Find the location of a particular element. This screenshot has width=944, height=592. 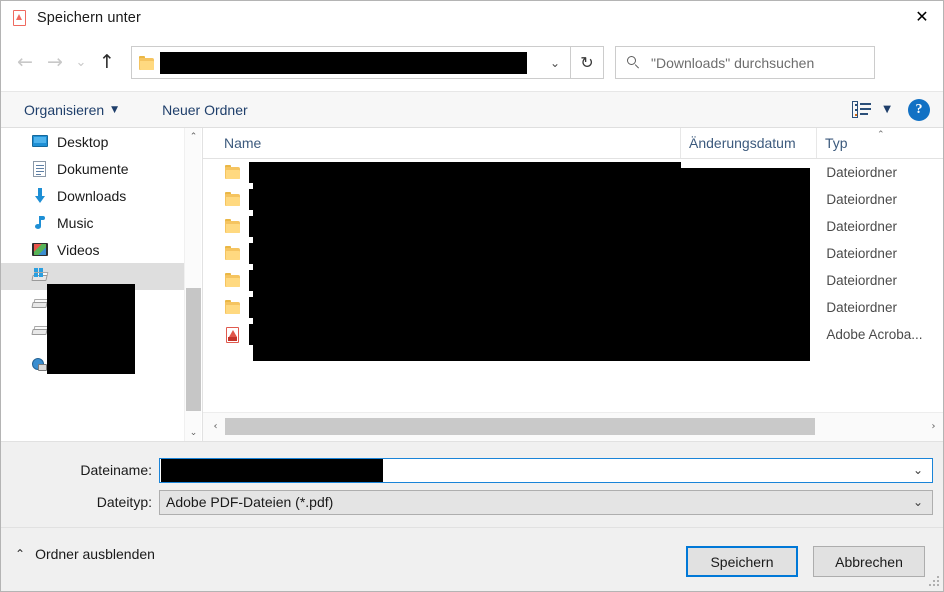

list-view-icon is located at coordinates (862, 109).